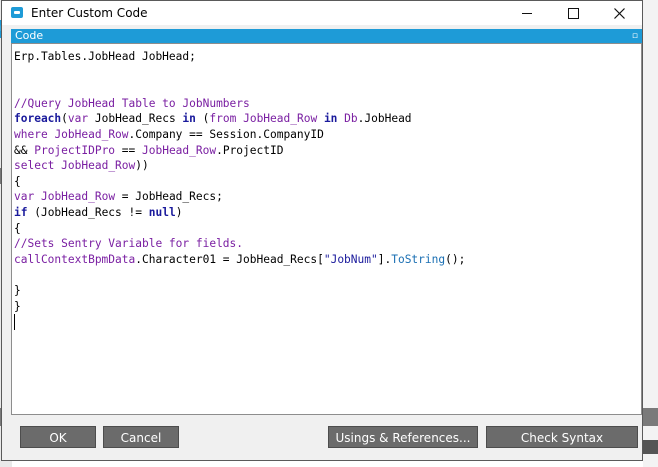  I want to click on code-token: &&, so click(24, 150).